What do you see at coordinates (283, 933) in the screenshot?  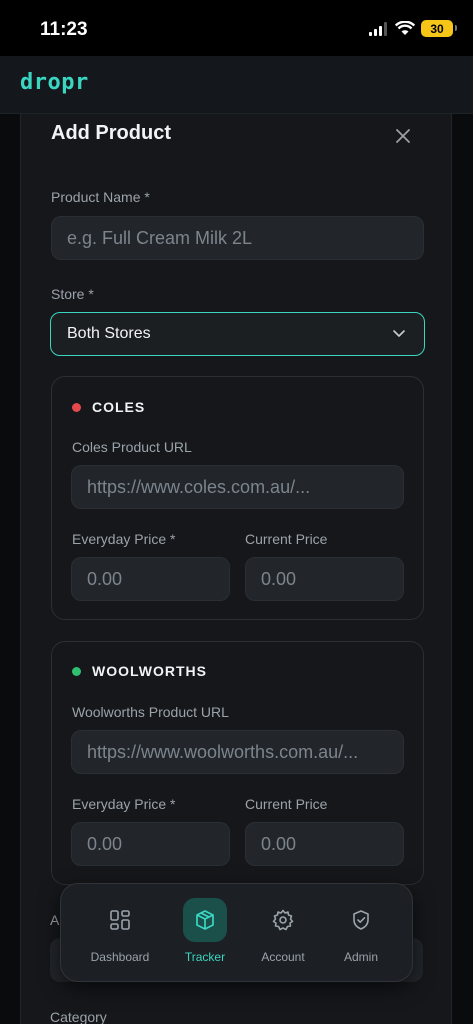 I see `nav-item-account: Account` at bounding box center [283, 933].